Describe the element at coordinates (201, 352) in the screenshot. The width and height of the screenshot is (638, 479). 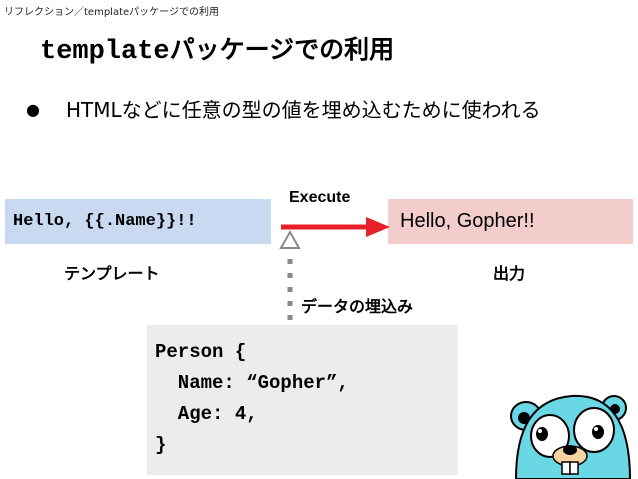
I see `person-code-line: Person {` at that location.